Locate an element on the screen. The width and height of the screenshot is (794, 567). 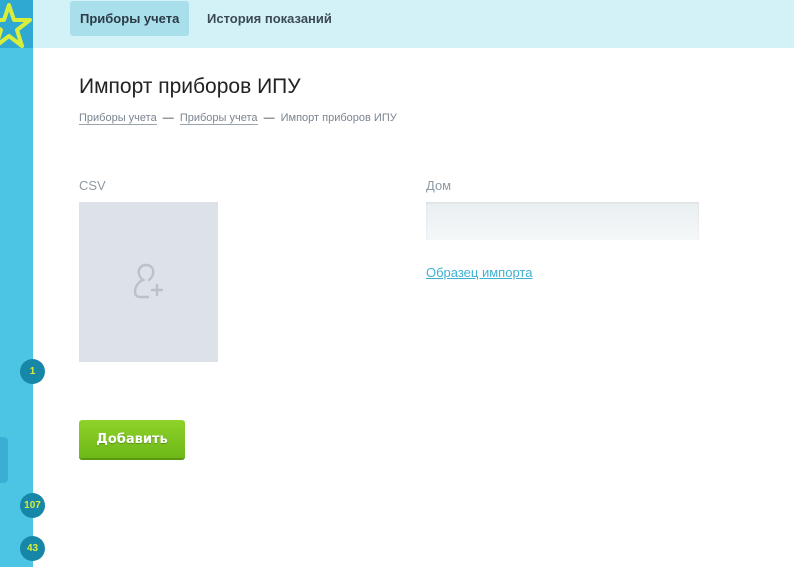
add-user-icon is located at coordinates (148, 281).